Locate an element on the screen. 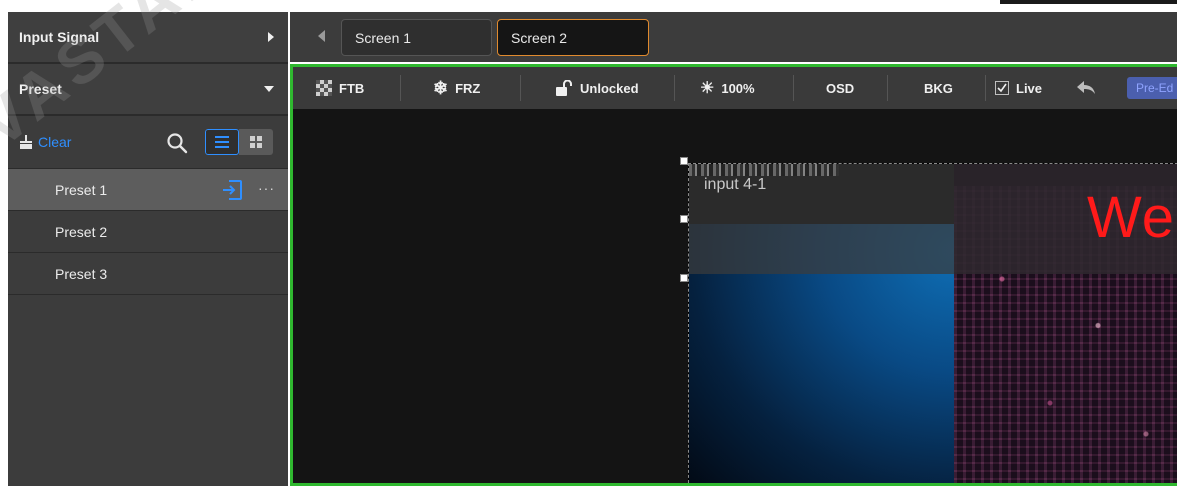 Image resolution: width=1177 pixels, height=486 pixels. input-signal-label: Input Signal is located at coordinates (59, 37).